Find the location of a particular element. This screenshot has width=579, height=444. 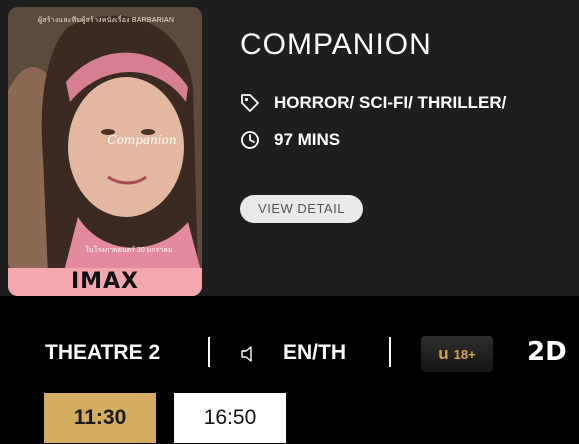

theatre-label: THEATRE 2 is located at coordinates (103, 352).